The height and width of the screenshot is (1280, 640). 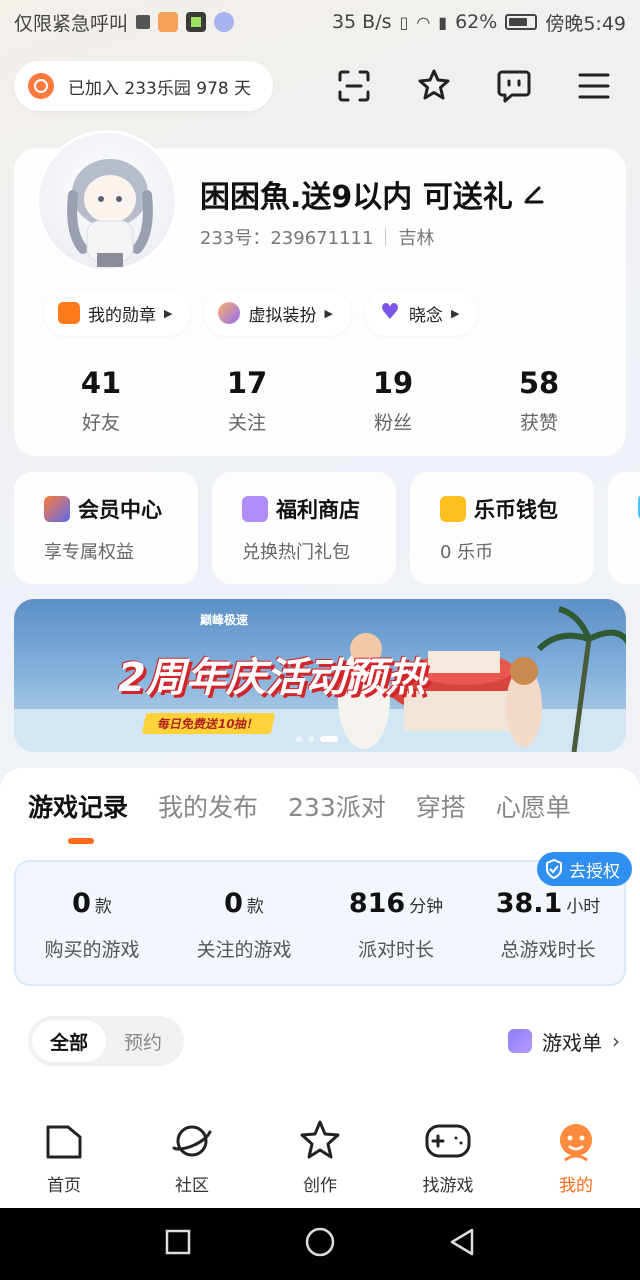 I want to click on video-app-icon, so click(x=168, y=22).